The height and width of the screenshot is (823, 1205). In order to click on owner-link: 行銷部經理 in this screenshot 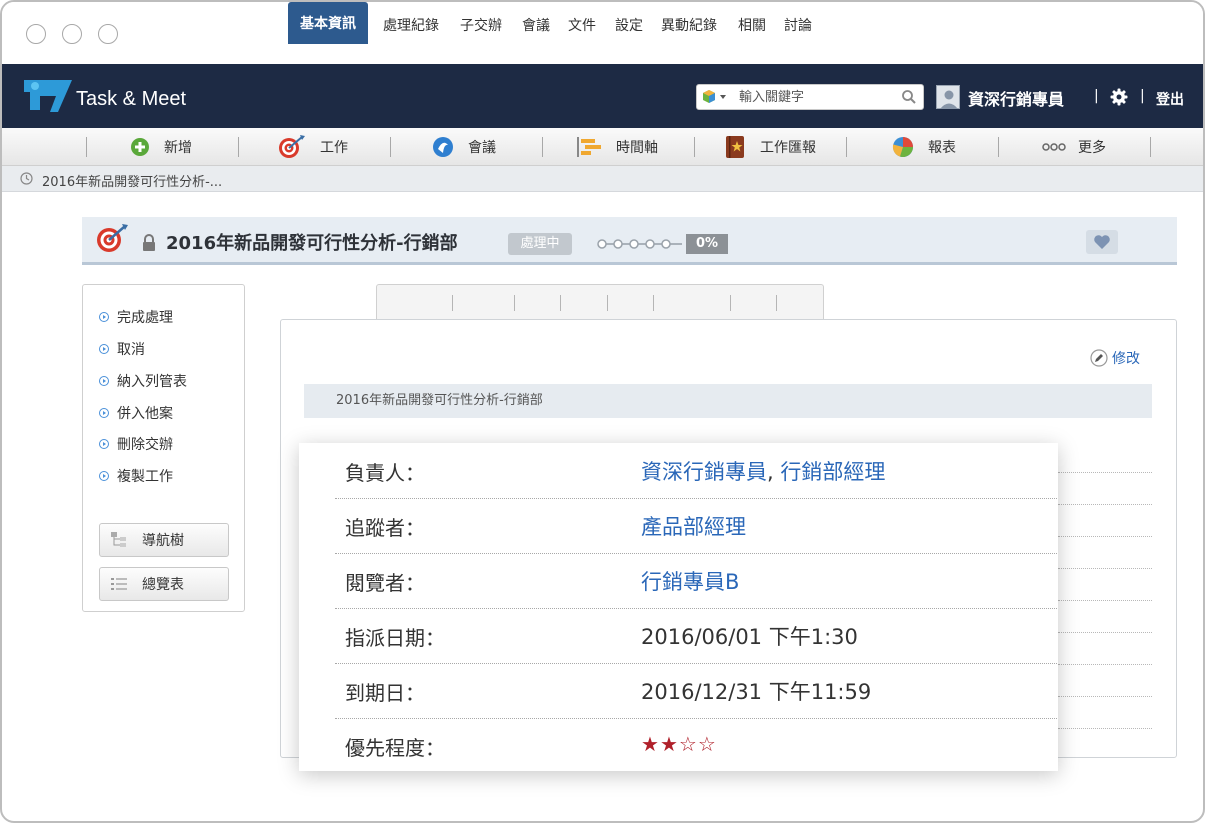, I will do `click(832, 472)`.